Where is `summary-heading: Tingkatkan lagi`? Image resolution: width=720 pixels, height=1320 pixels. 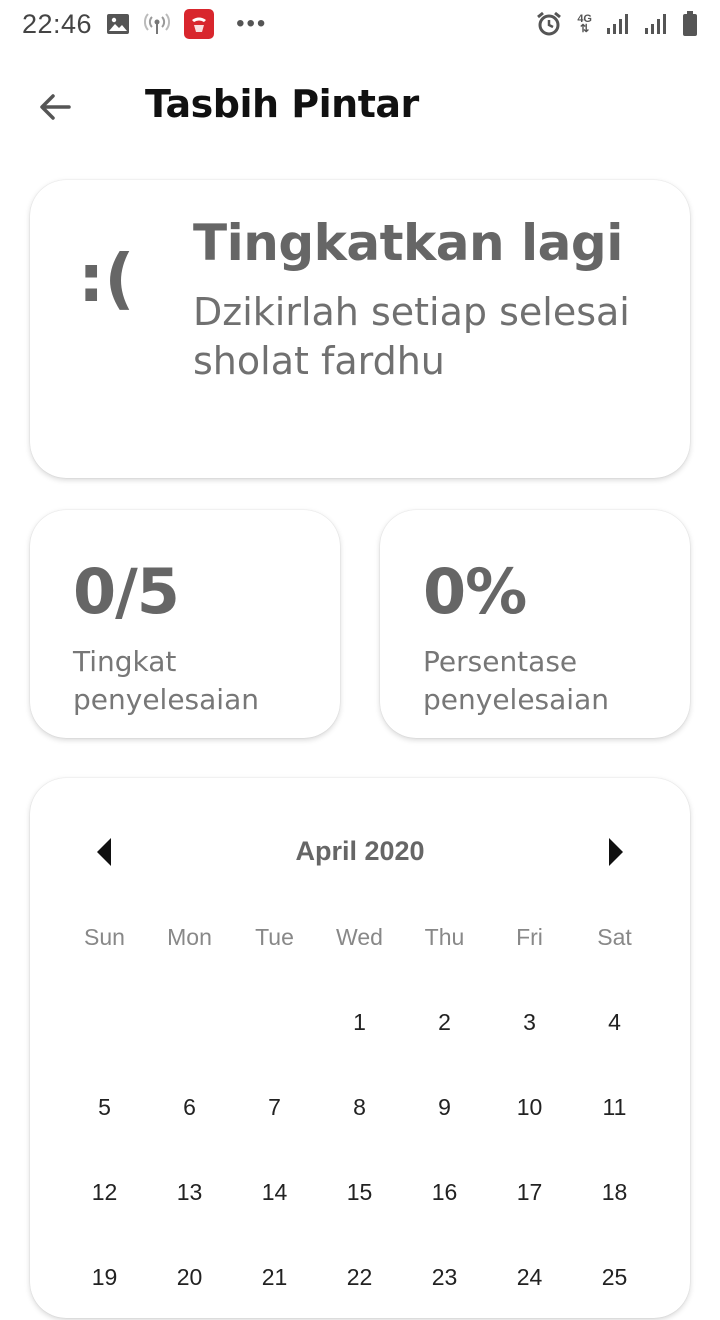
summary-heading: Tingkatkan lagi is located at coordinates (408, 243).